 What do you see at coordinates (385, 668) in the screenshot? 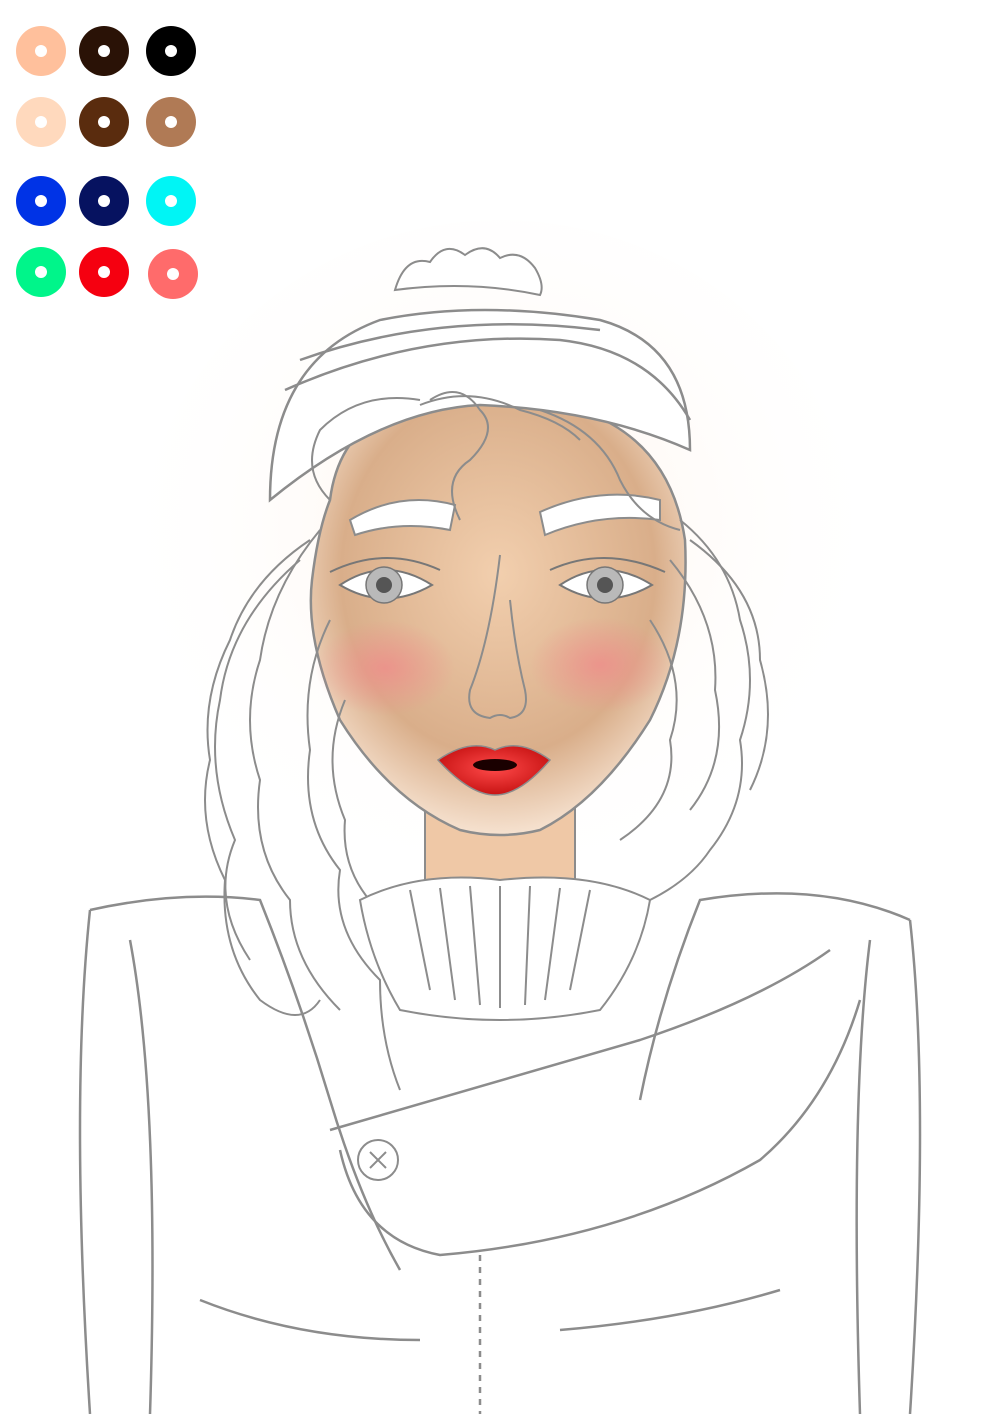
I see `blush-left` at bounding box center [385, 668].